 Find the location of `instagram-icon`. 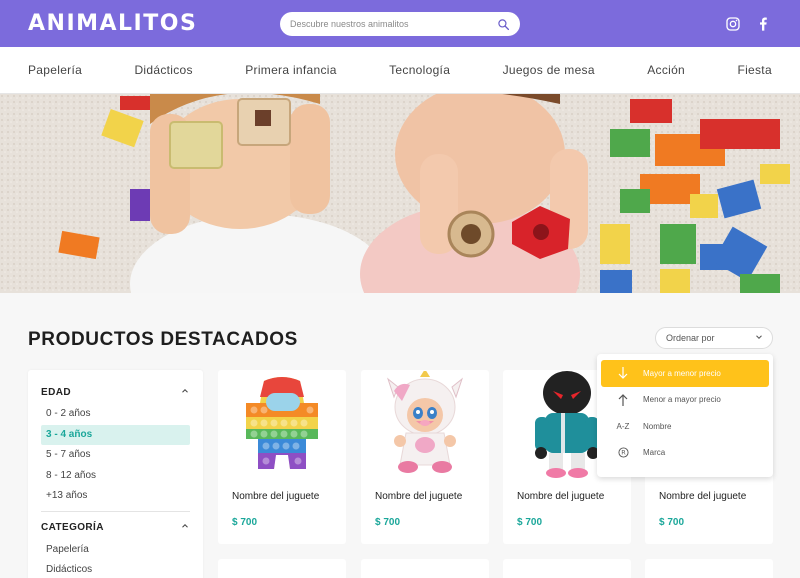

instagram-icon is located at coordinates (733, 24).